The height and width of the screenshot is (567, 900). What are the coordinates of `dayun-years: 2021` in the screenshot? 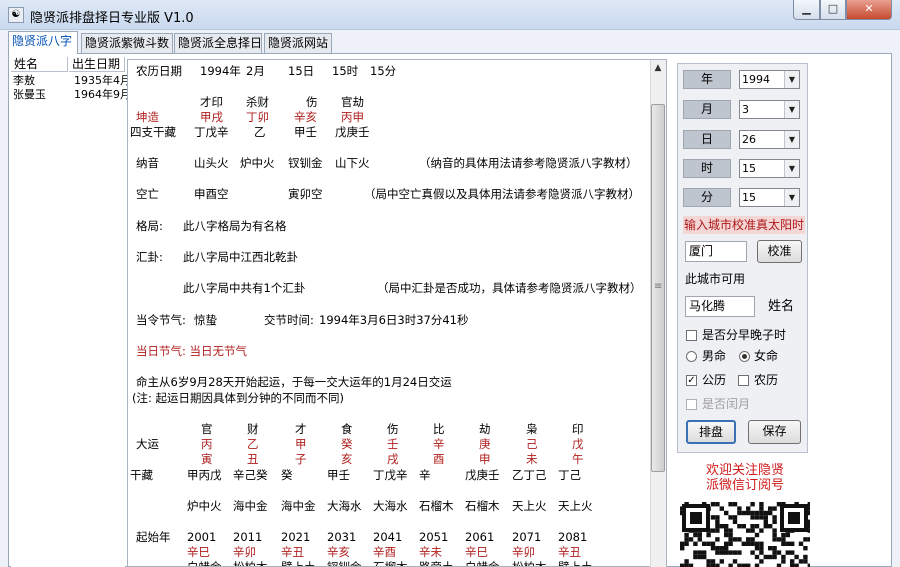 It's located at (296, 537).